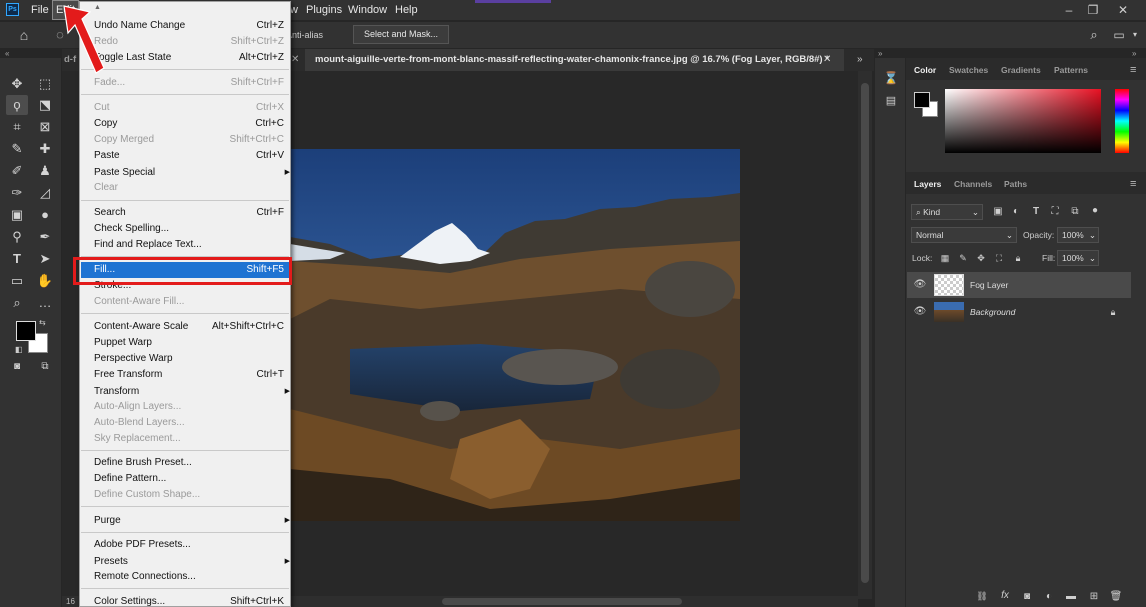 The height and width of the screenshot is (607, 1146). I want to click on tab-paths: Paths, so click(1015, 184).